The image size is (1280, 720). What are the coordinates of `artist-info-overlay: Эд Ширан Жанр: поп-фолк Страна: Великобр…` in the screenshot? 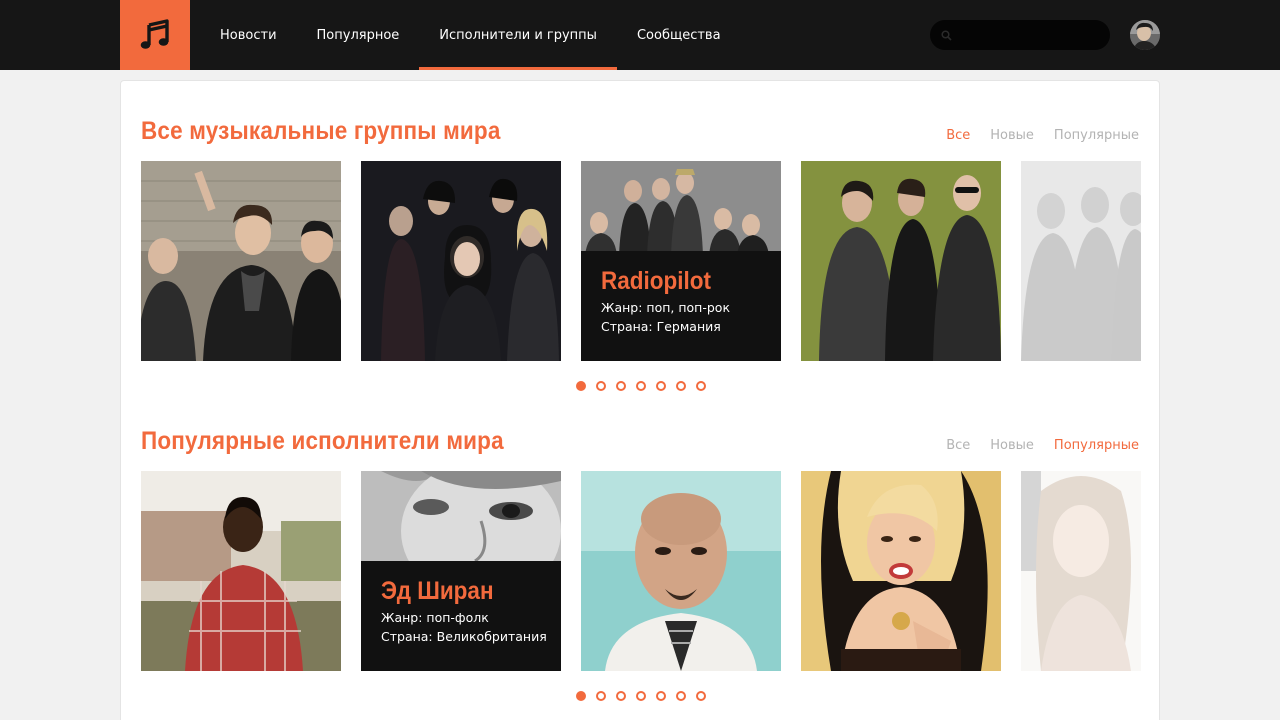 It's located at (461, 616).